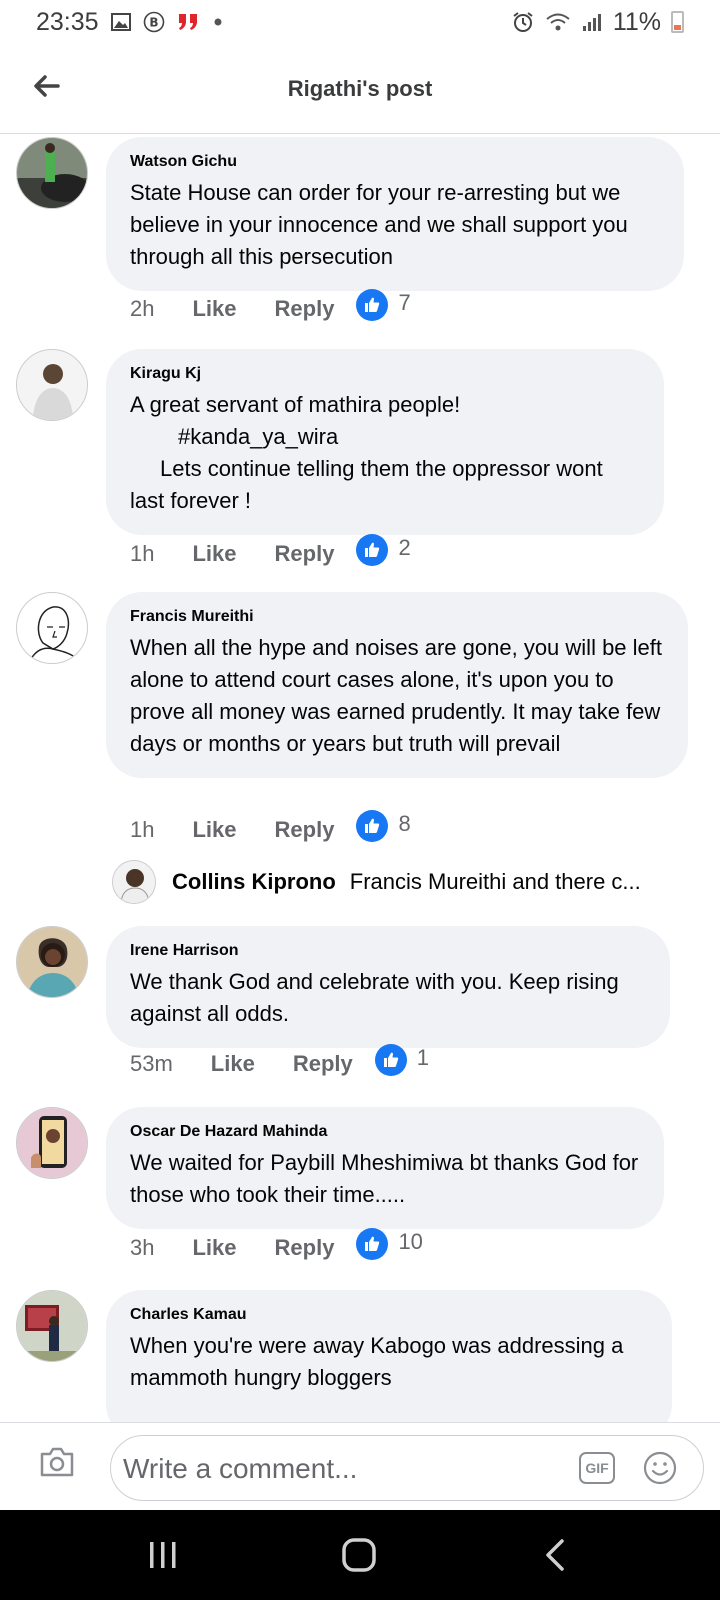 The height and width of the screenshot is (1600, 720). Describe the element at coordinates (295, 404) in the screenshot. I see `comment-text-line: A great servant of mathira people!` at that location.